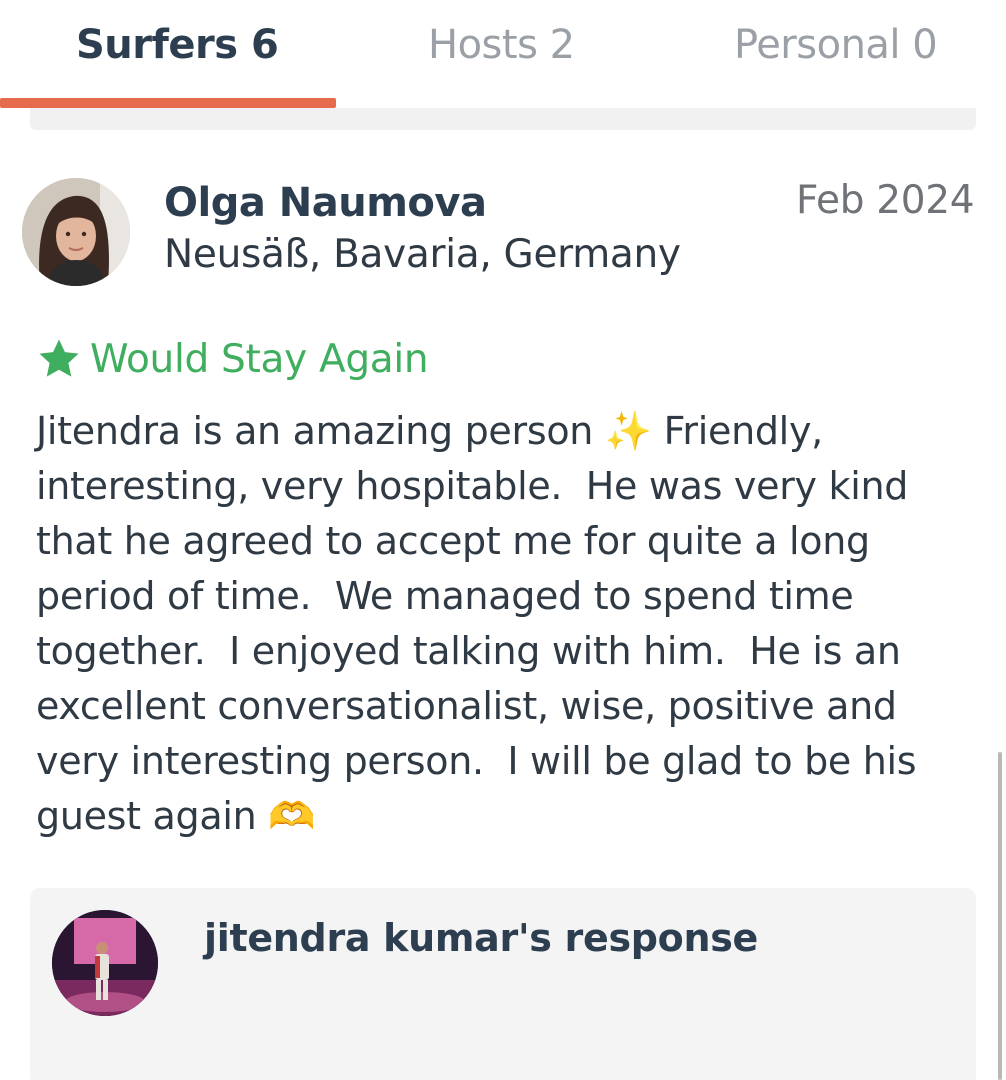 This screenshot has height=1080, width=1006. What do you see at coordinates (177, 45) in the screenshot?
I see `tab-surfers: Surfers 6` at bounding box center [177, 45].